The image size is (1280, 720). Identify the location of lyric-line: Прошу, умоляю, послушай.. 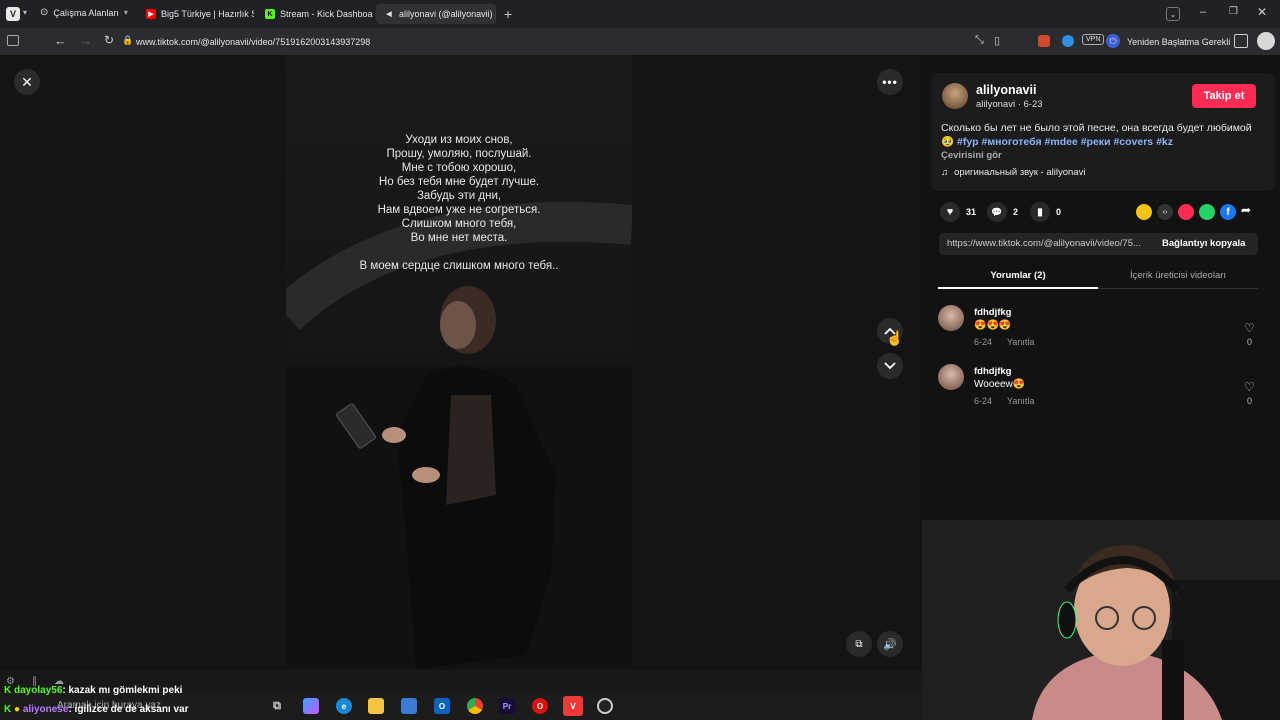
(459, 154).